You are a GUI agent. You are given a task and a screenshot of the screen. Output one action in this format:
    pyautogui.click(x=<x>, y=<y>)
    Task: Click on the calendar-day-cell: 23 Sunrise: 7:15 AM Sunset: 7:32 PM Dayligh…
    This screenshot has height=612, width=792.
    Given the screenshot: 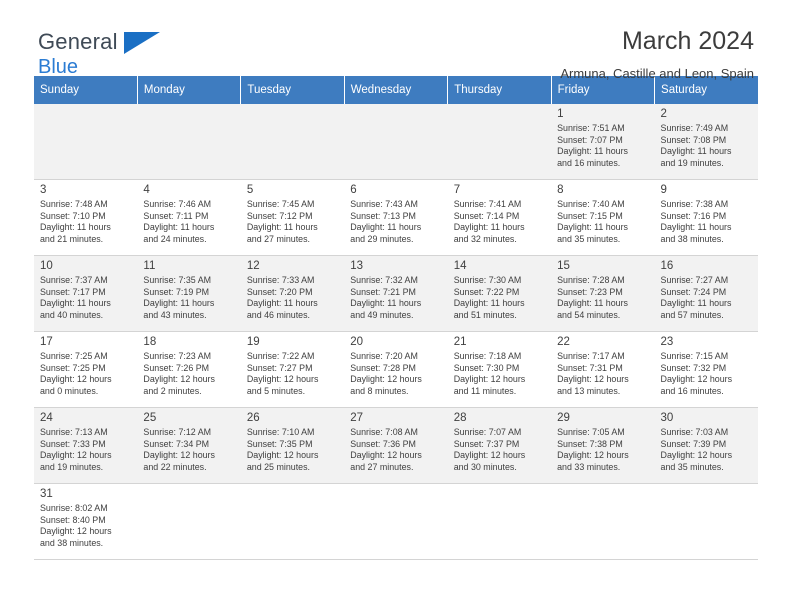 What is the action you would take?
    pyautogui.click(x=706, y=369)
    